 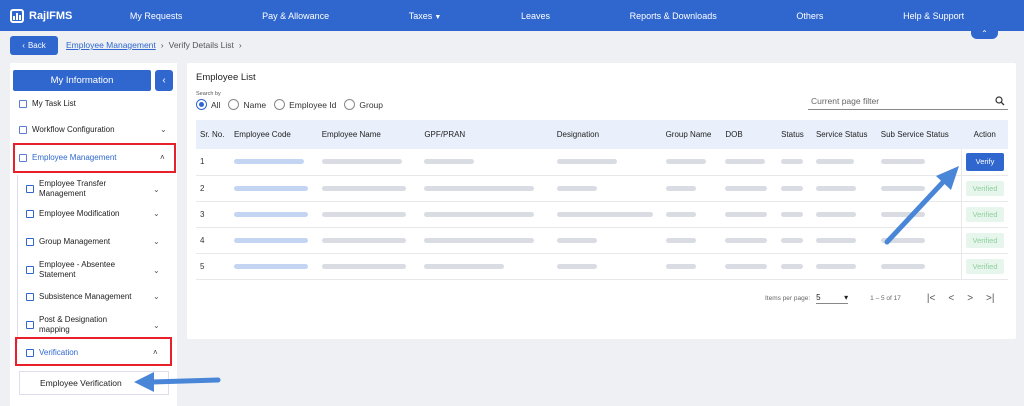 I want to click on arrow-to-employee-verification-icon, so click(x=177, y=382).